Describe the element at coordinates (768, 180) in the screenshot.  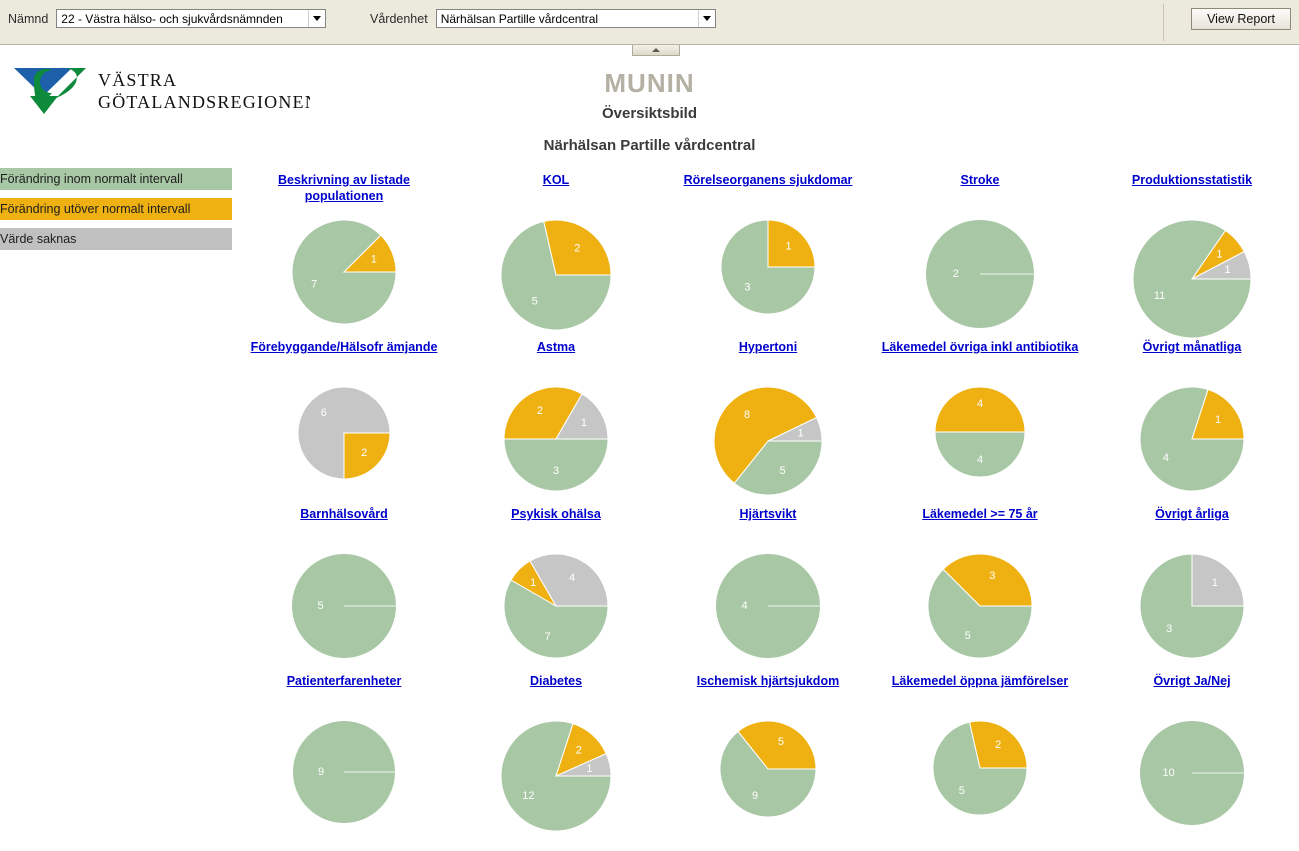
I see `chart-link-2: Rörelseorganens sjukdomar` at that location.